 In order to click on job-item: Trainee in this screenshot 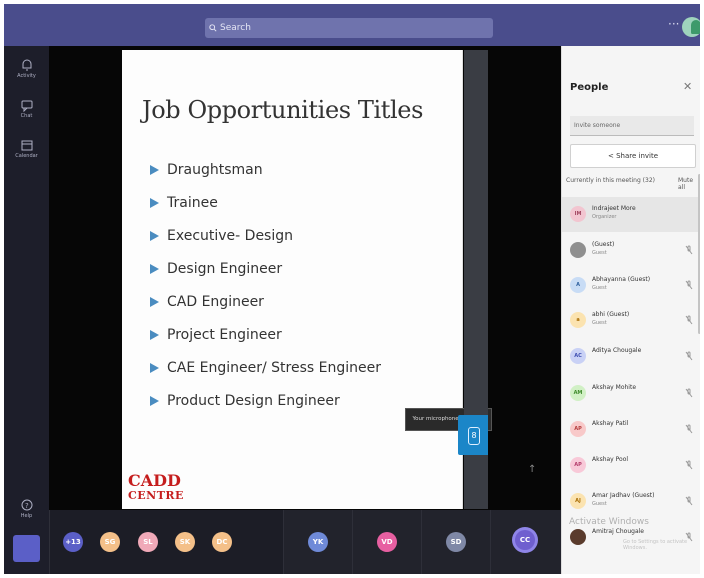, I will do `click(184, 203)`.